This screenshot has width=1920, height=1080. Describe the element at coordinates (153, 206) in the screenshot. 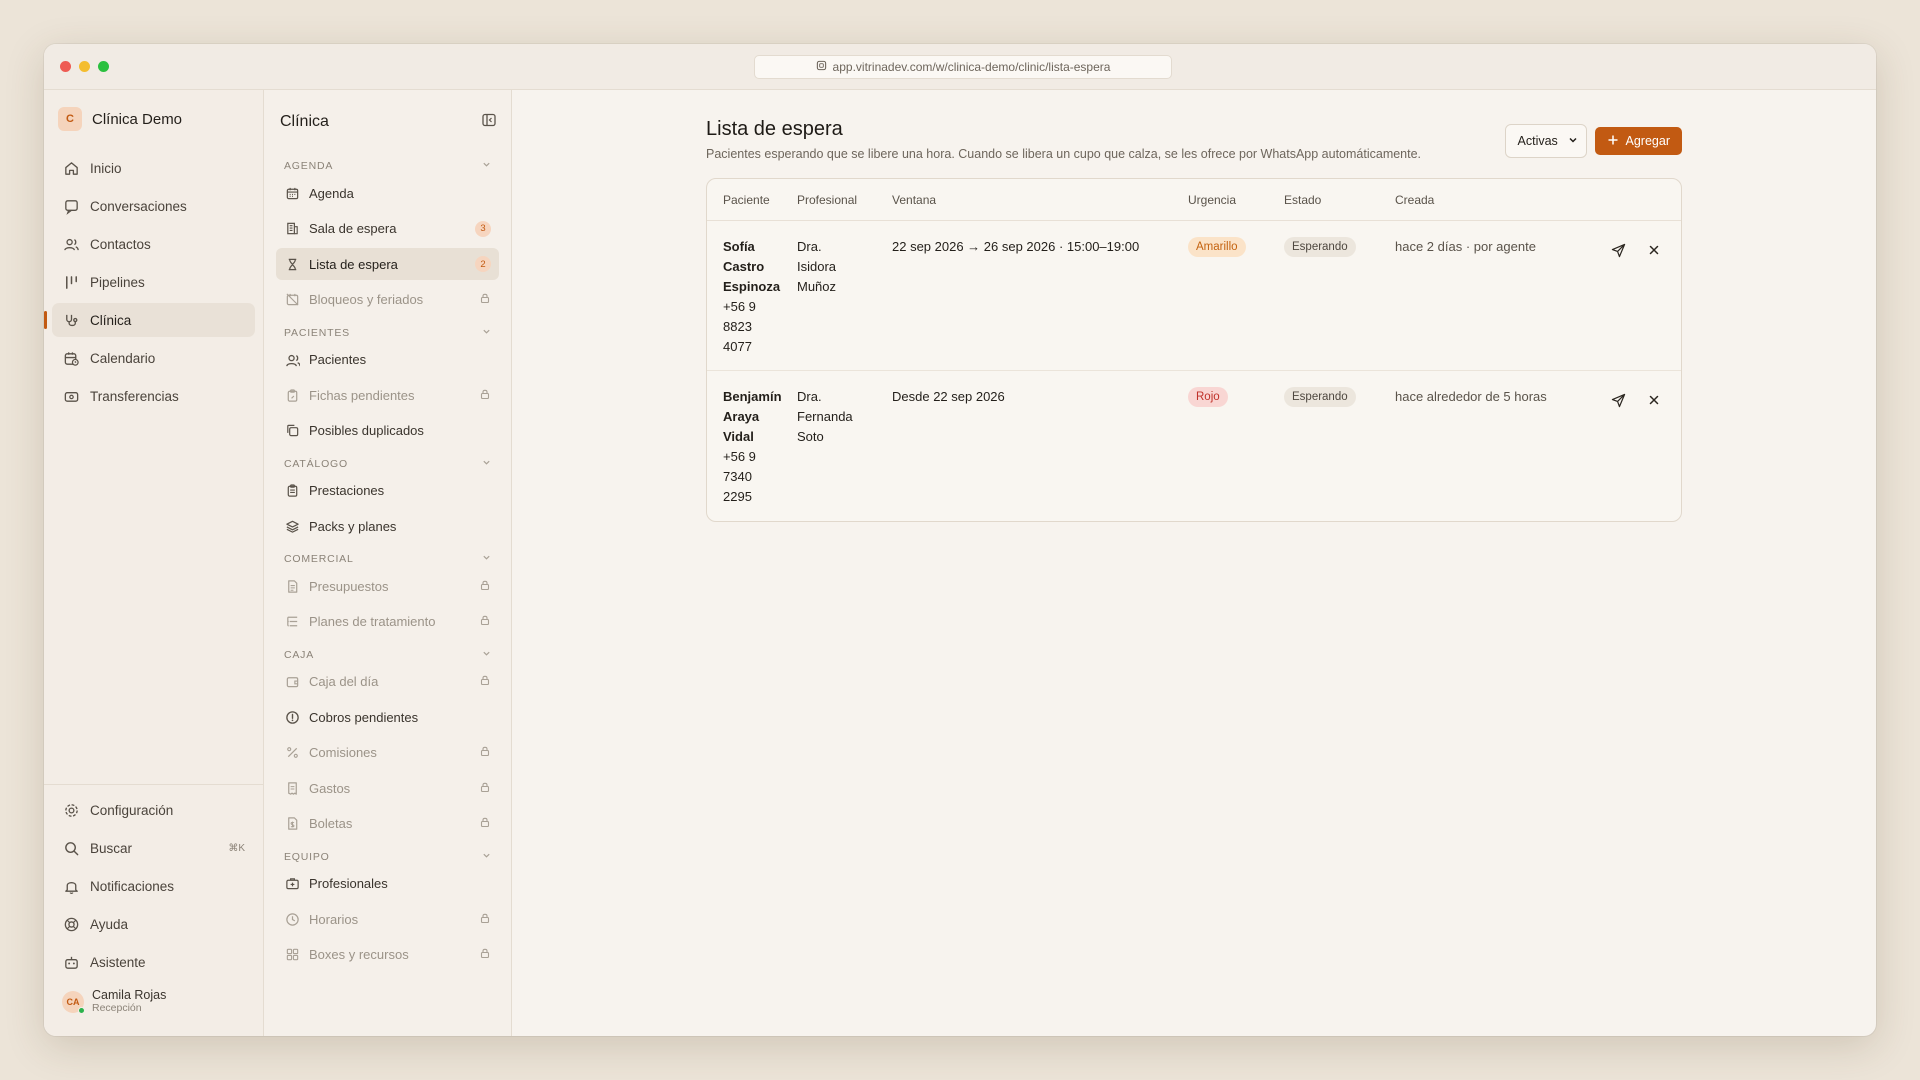

I see `nav-item-conversaciones: Conversaciones` at that location.